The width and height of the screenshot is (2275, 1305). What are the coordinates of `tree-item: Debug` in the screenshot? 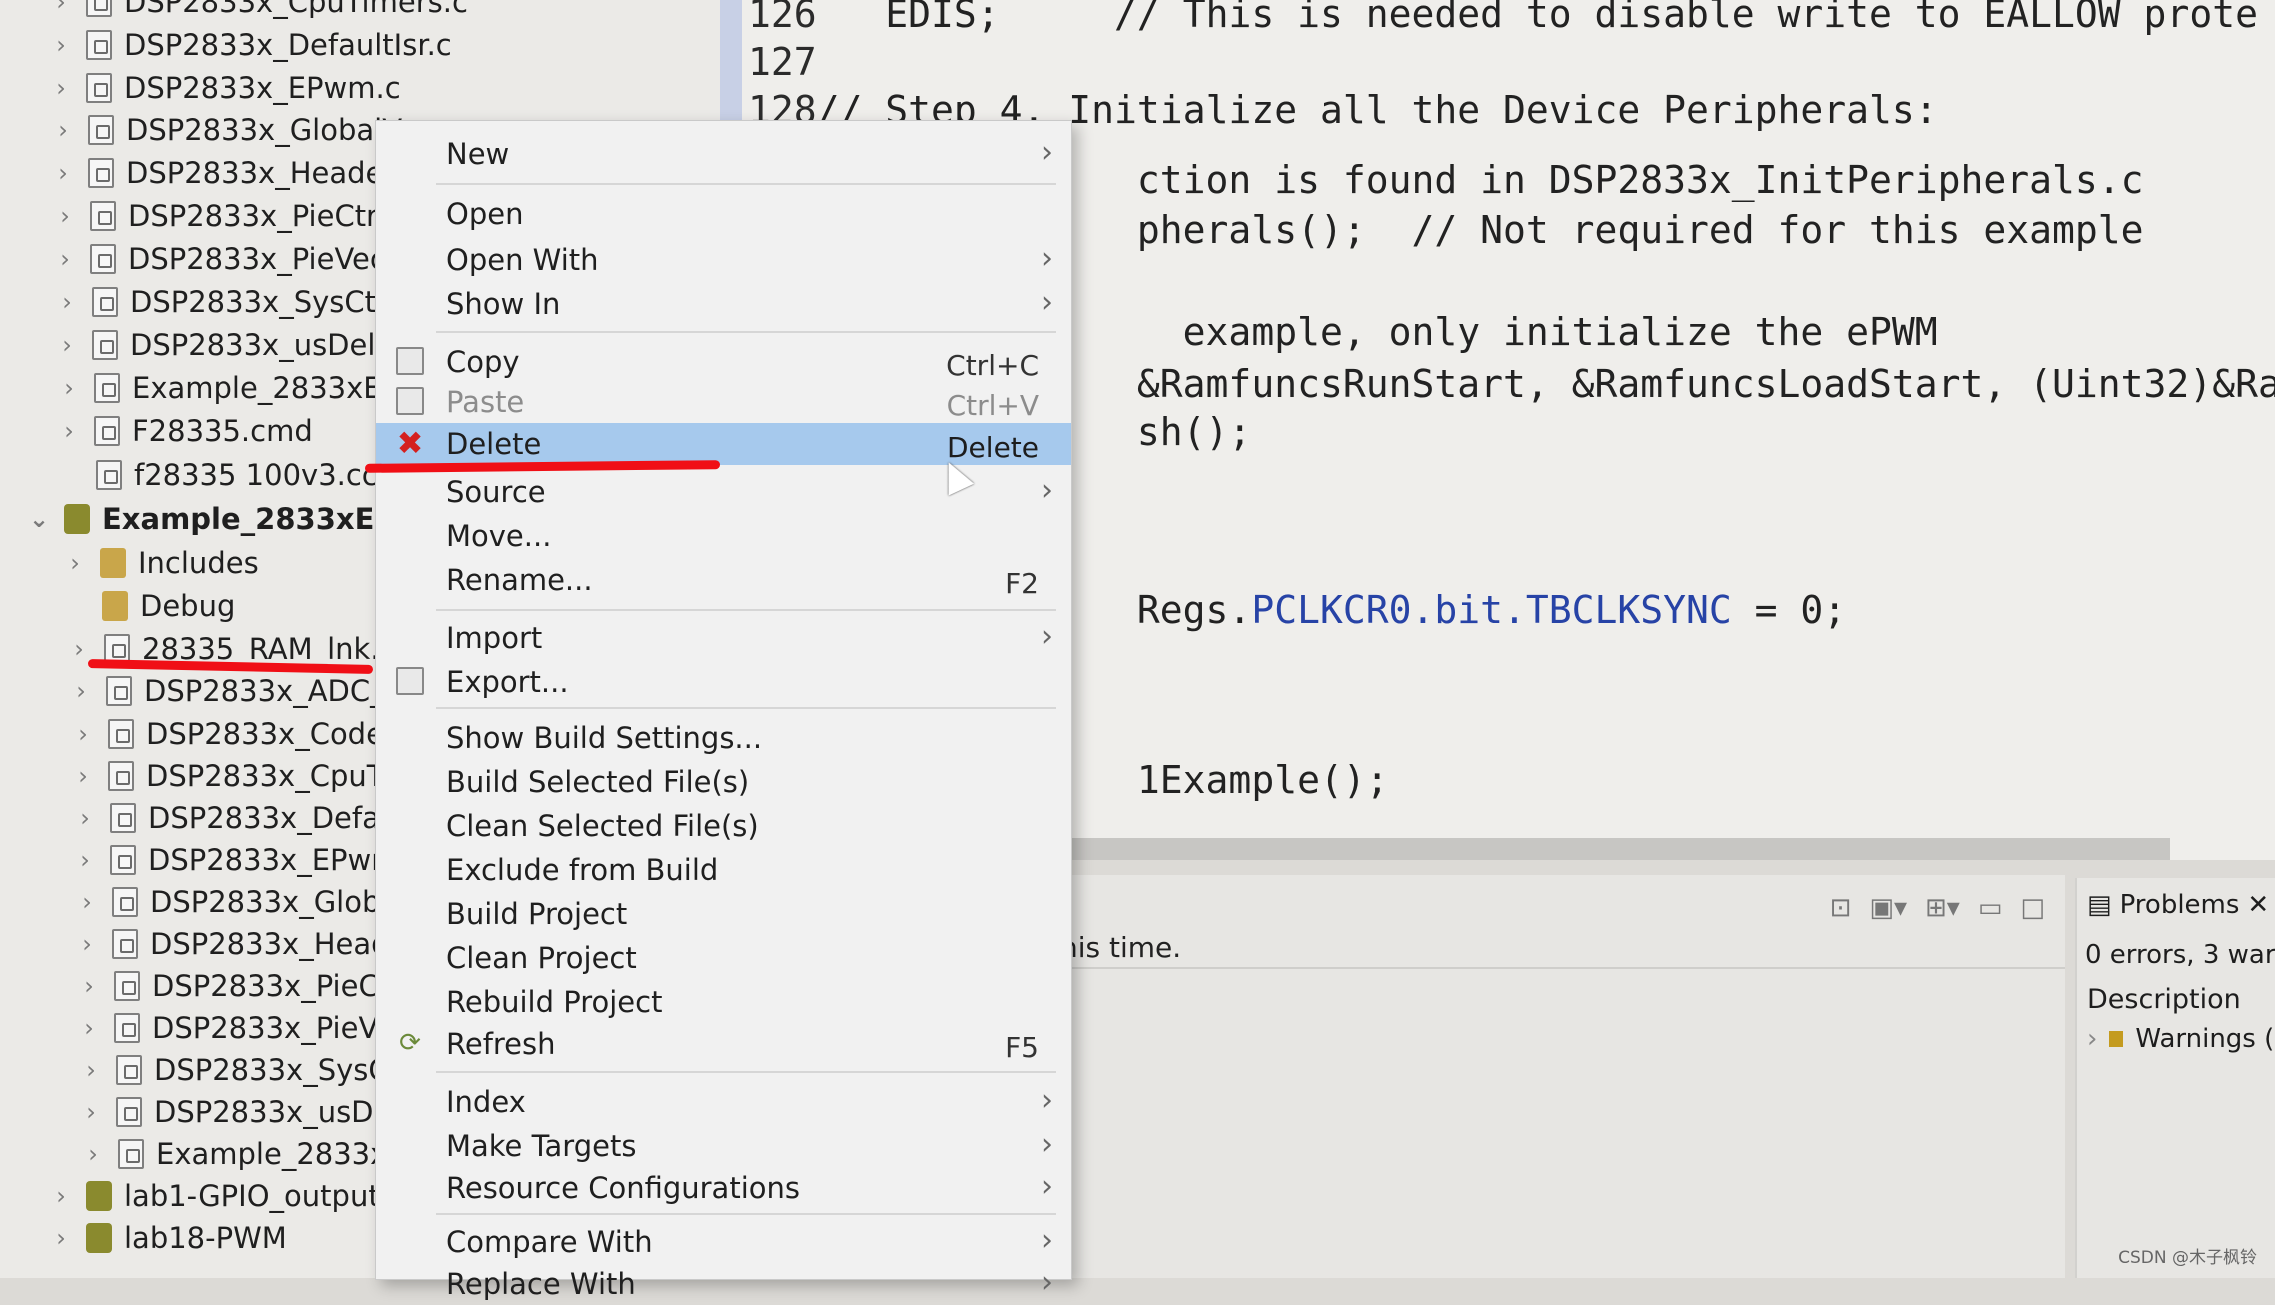 It's located at (150, 606).